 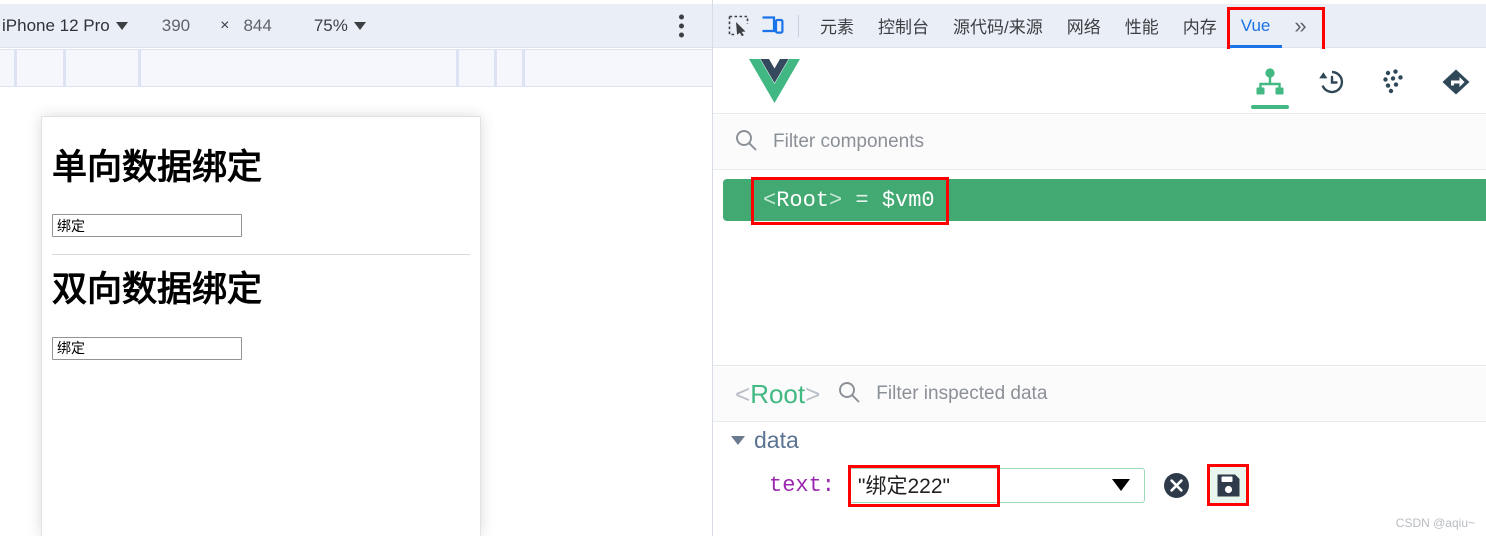 I want to click on tab-sources: 源代码/来源, so click(x=998, y=26).